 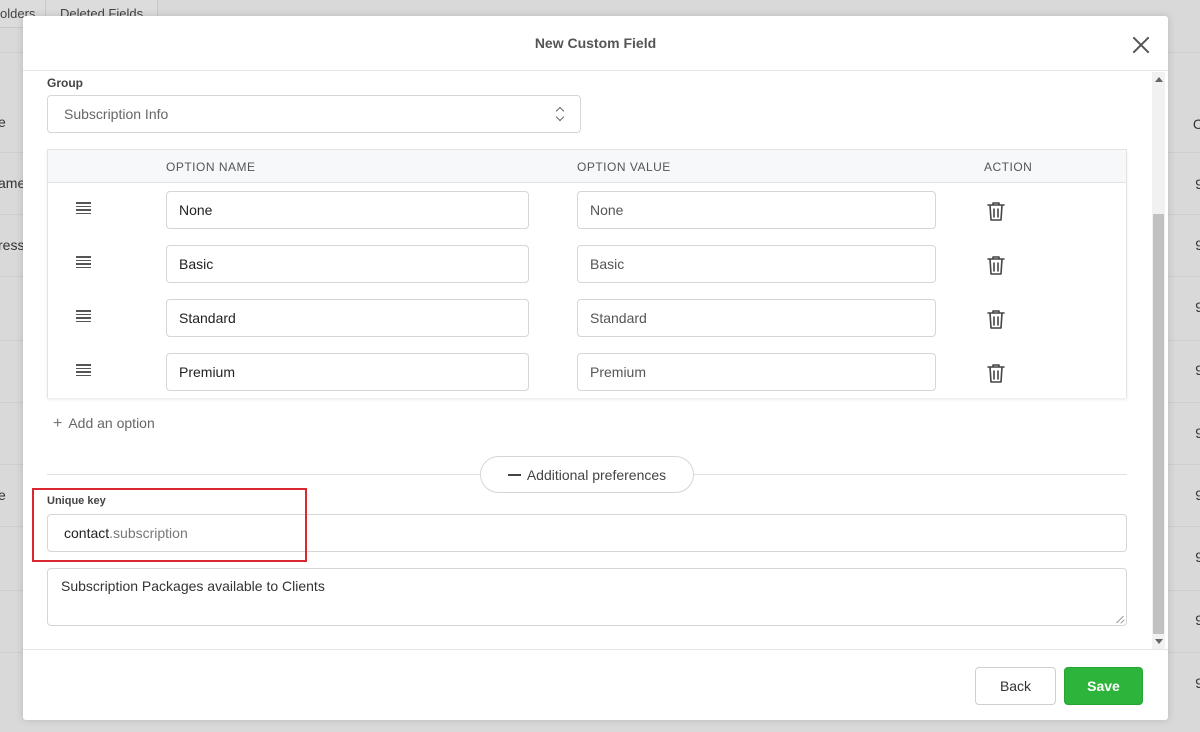 What do you see at coordinates (756, 372) in the screenshot?
I see `option-value-input: Premium` at bounding box center [756, 372].